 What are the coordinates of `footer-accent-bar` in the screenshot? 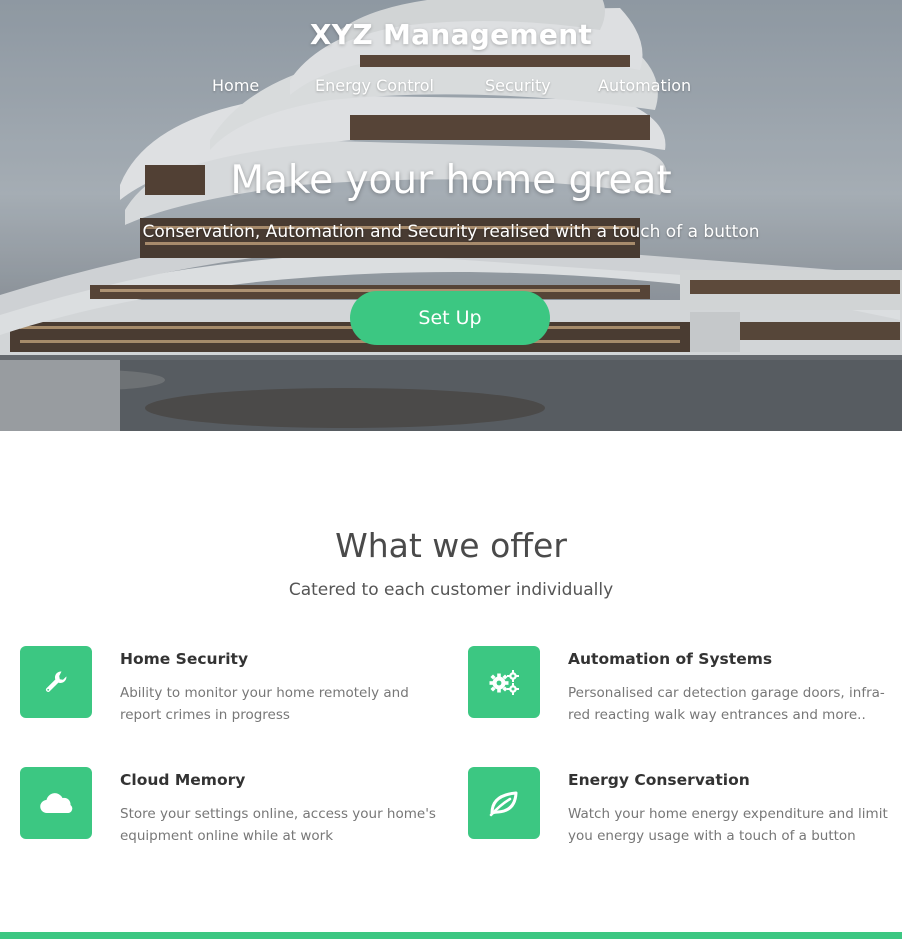 It's located at (451, 935).